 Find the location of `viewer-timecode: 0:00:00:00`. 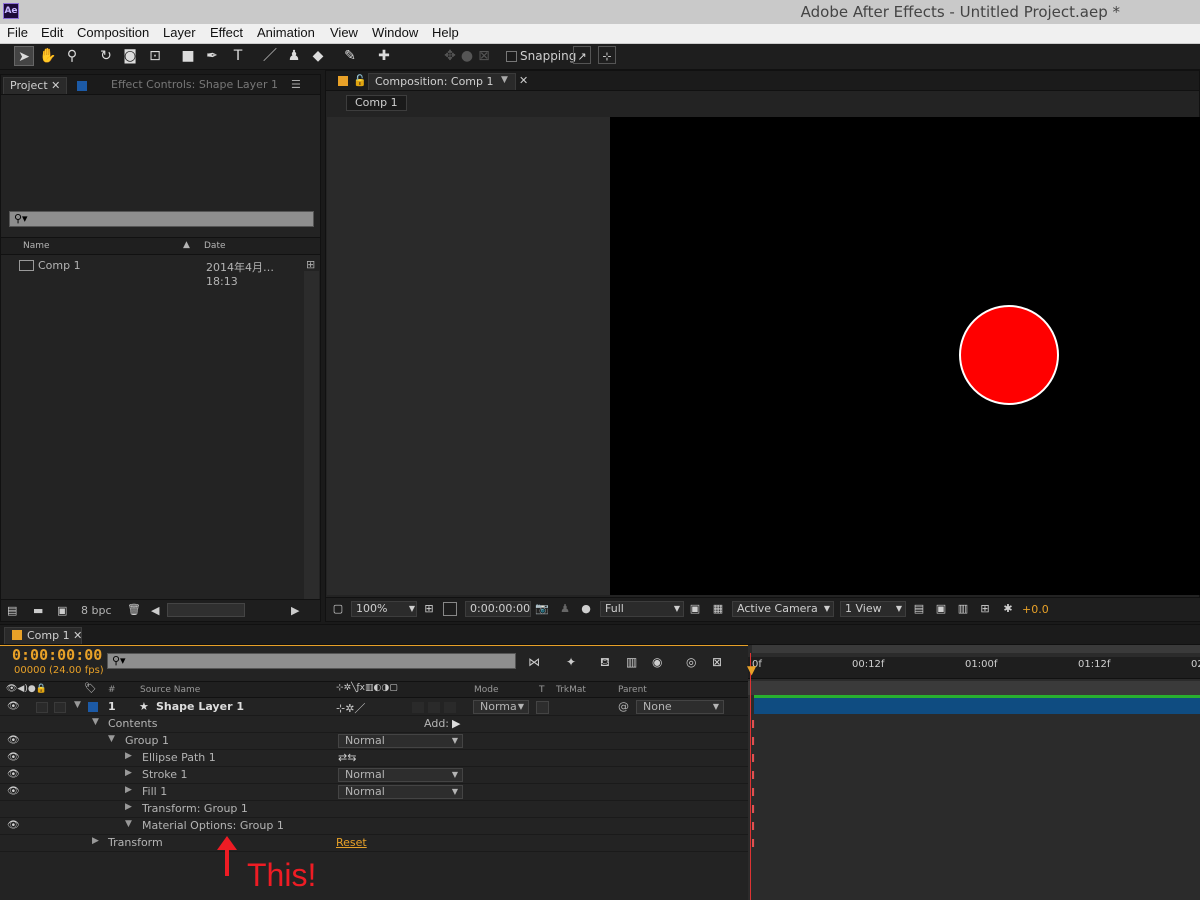

viewer-timecode: 0:00:00:00 is located at coordinates (498, 609).